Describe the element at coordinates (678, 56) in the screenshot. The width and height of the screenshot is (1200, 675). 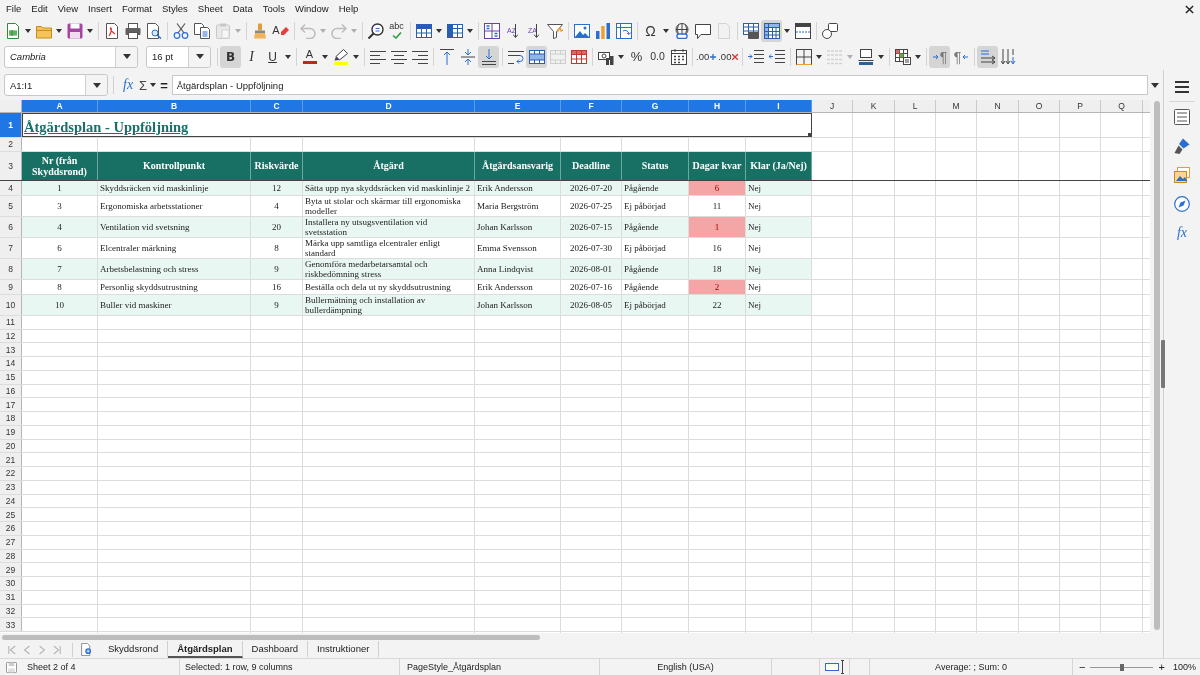
I see `calendar-icon` at that location.